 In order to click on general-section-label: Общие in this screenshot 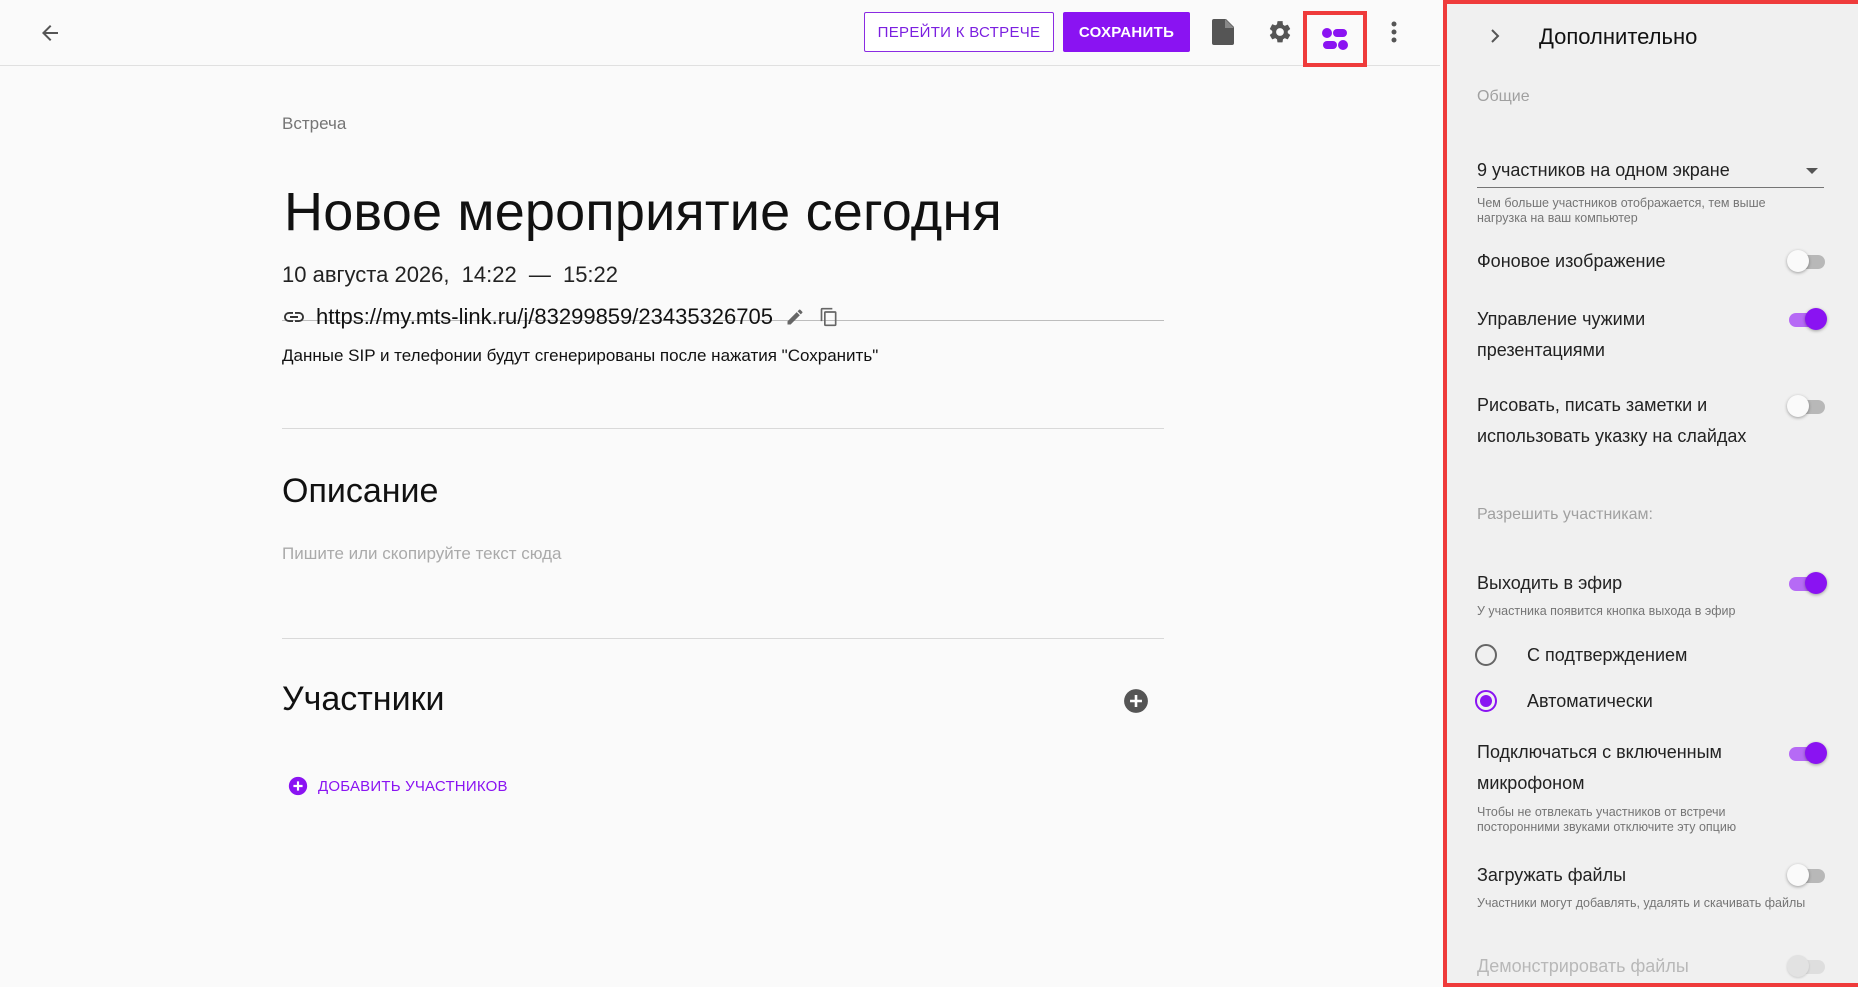, I will do `click(1503, 96)`.